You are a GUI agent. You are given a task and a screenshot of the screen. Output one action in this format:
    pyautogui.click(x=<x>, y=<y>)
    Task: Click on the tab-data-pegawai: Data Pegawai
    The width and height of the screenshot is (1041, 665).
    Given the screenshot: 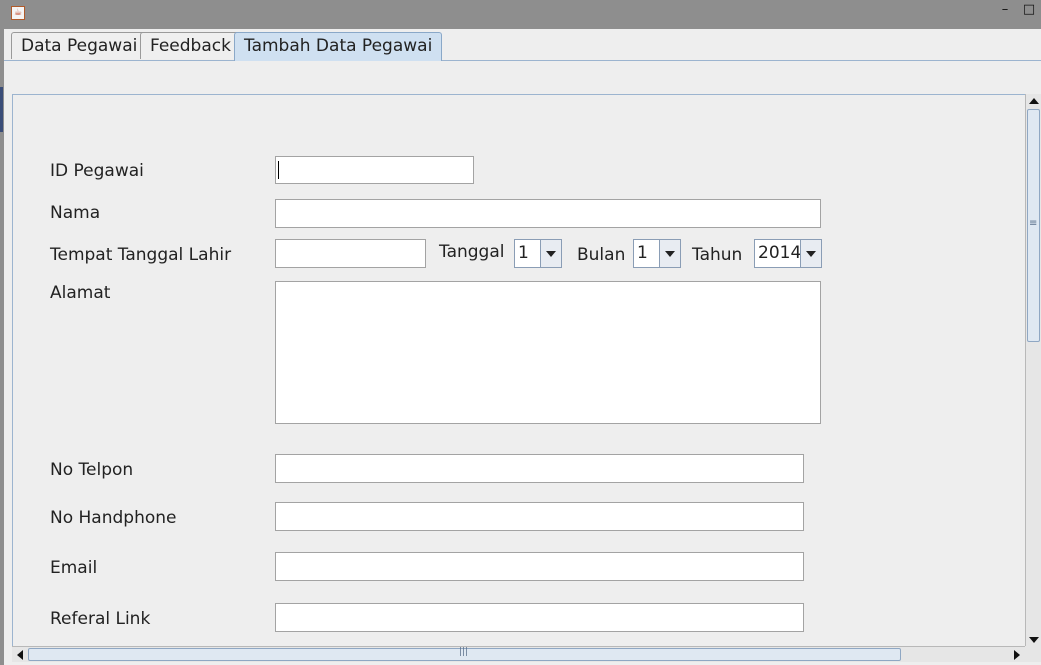 What is the action you would take?
    pyautogui.click(x=79, y=45)
    